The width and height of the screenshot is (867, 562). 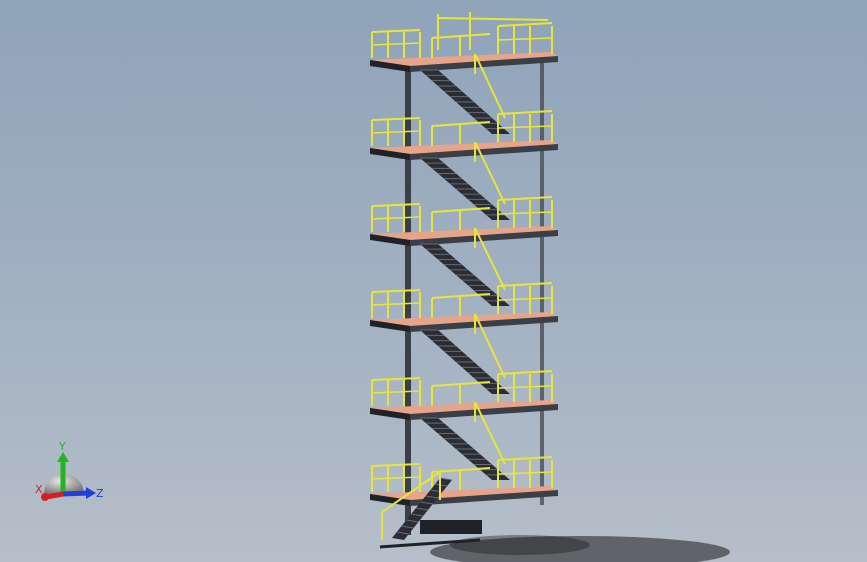 What do you see at coordinates (542, 280) in the screenshot?
I see `column-back` at bounding box center [542, 280].